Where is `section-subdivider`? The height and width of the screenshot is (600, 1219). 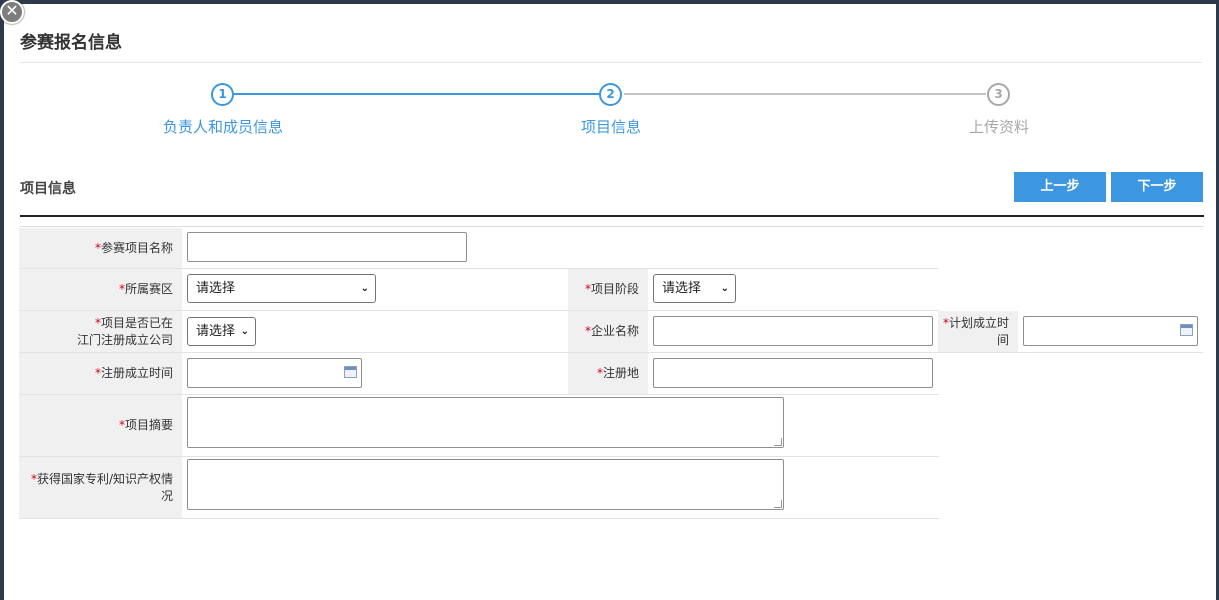 section-subdivider is located at coordinates (612, 226).